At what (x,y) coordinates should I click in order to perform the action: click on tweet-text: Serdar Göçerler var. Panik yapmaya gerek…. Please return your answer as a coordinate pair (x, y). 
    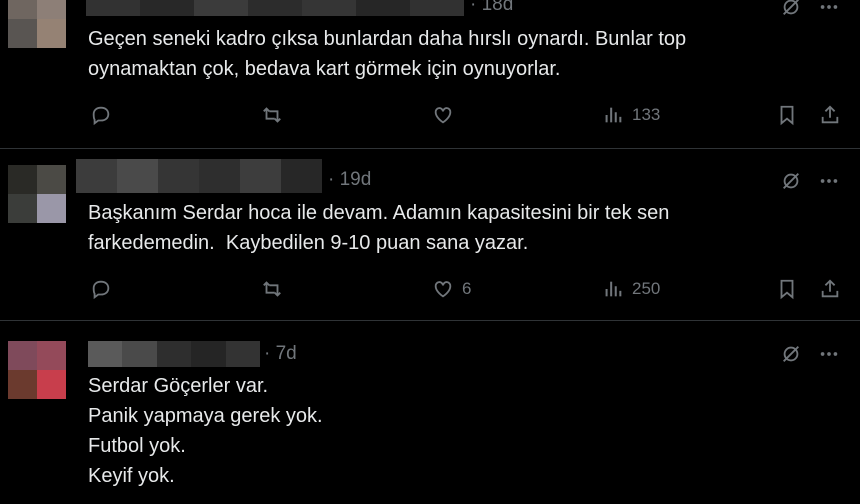
    Looking at the image, I should click on (205, 431).